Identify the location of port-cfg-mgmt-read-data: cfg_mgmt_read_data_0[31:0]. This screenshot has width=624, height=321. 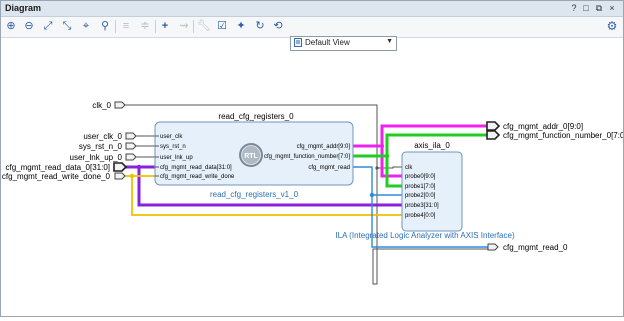
(66, 167).